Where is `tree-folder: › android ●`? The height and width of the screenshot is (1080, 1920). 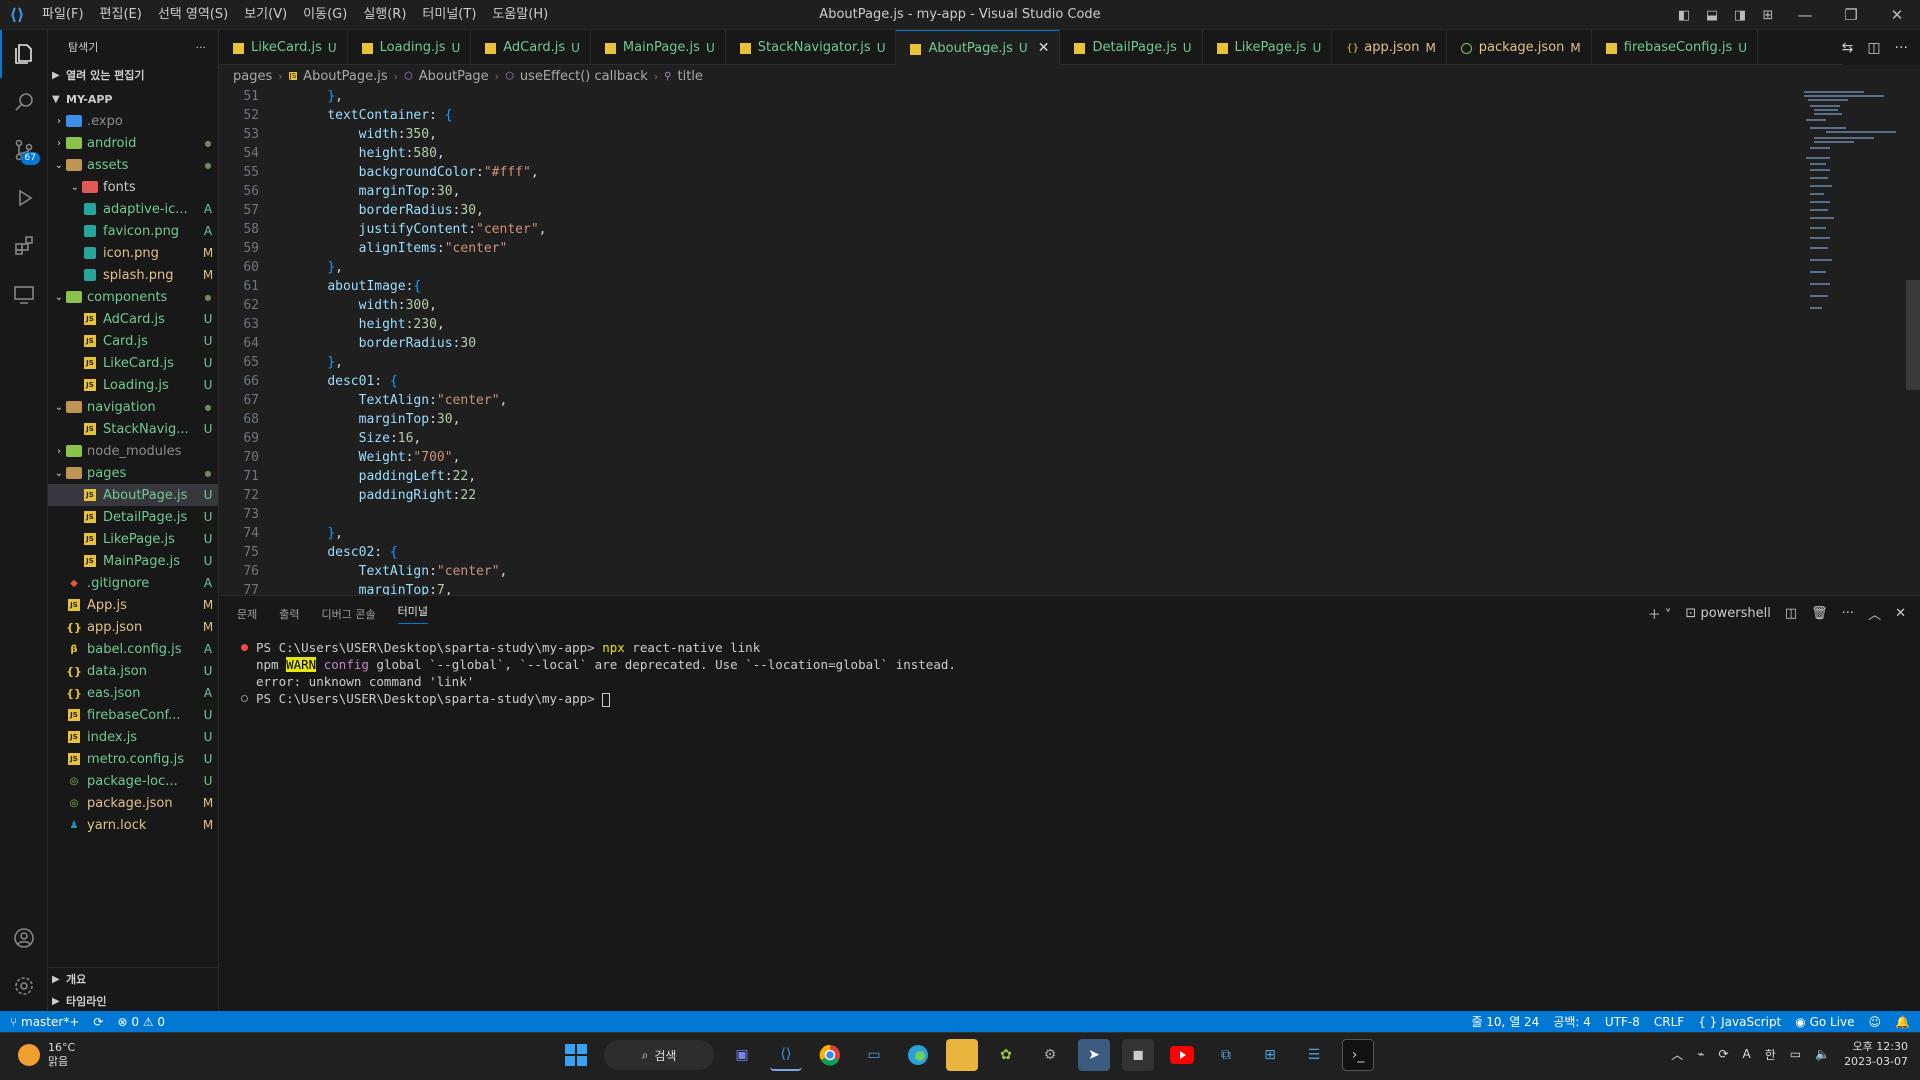 tree-folder: › android ● is located at coordinates (133, 143).